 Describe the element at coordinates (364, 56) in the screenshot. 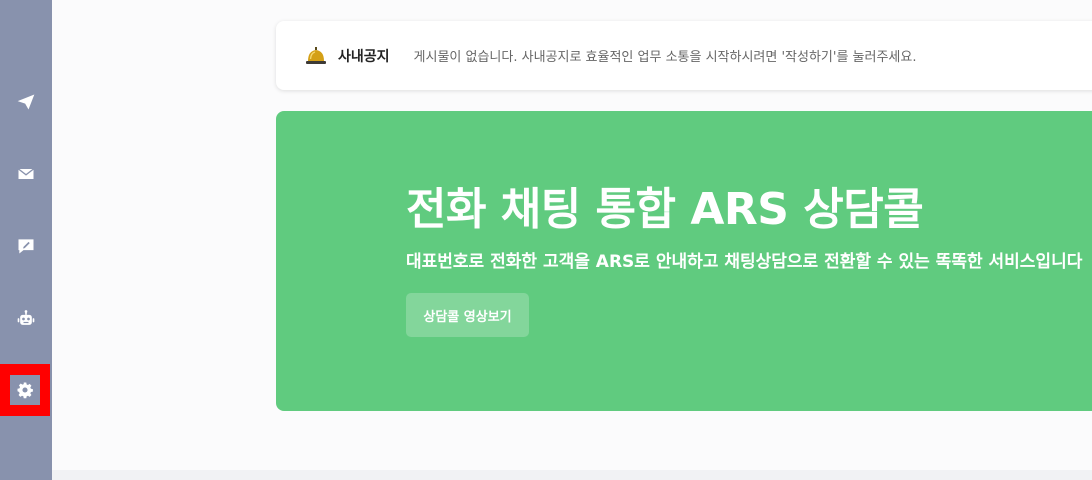

I see `notice-title: 사내공지` at that location.